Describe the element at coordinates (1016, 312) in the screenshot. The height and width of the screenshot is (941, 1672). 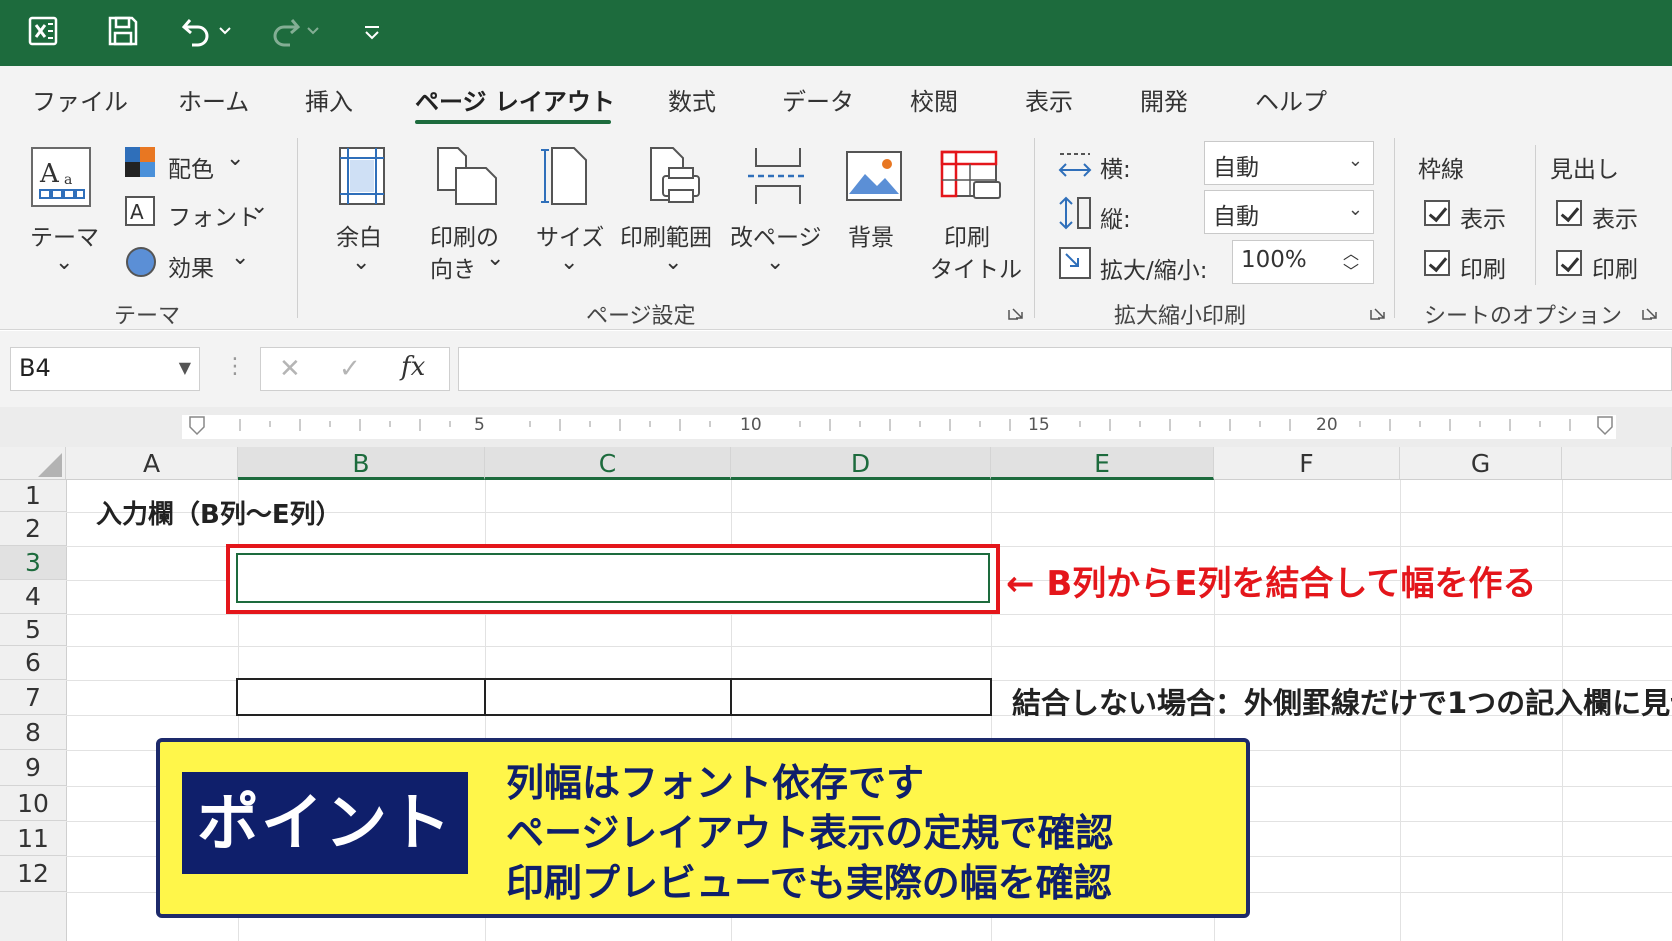
I see `page-setup-launcher-icon` at that location.